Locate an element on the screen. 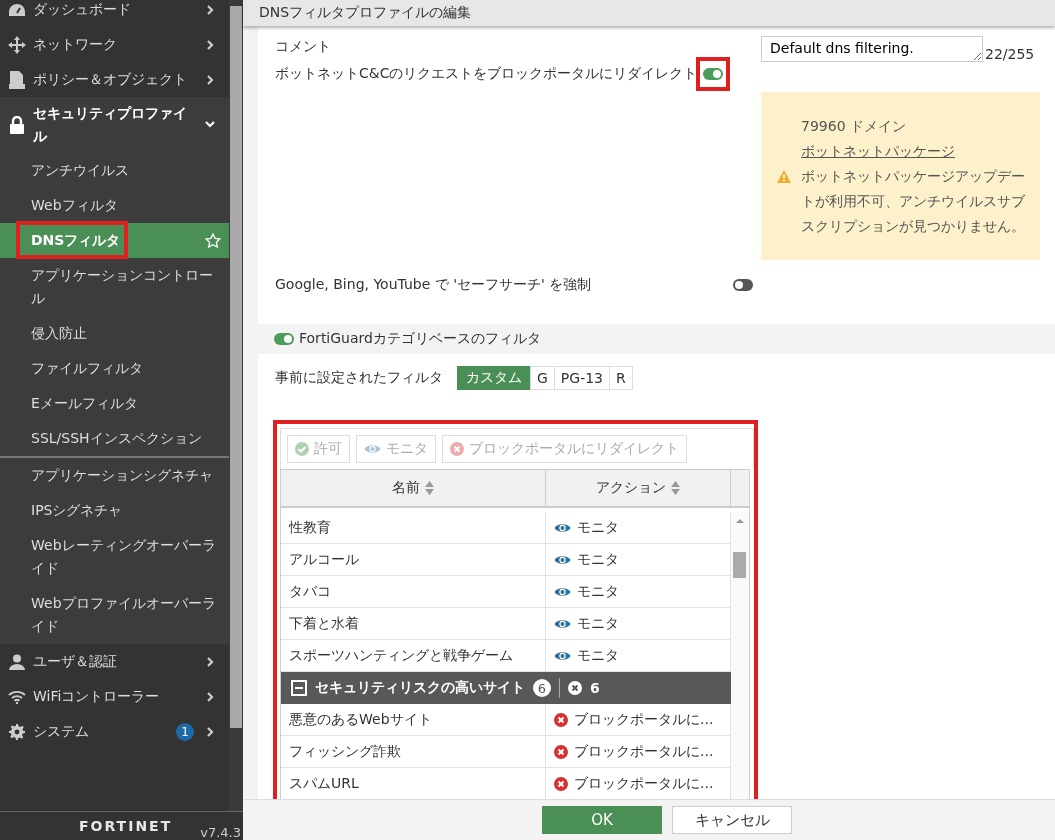 The height and width of the screenshot is (840, 1055). warning-icon is located at coordinates (784, 176).